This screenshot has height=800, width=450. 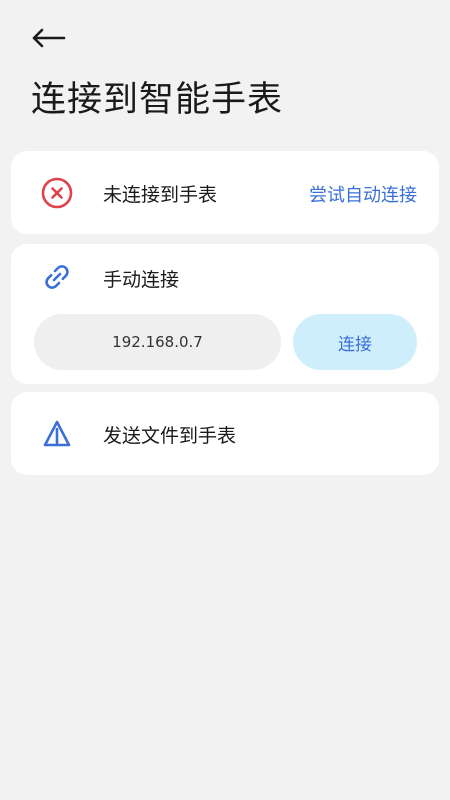 I want to click on manual-connect-label: 手动连接, so click(x=141, y=280).